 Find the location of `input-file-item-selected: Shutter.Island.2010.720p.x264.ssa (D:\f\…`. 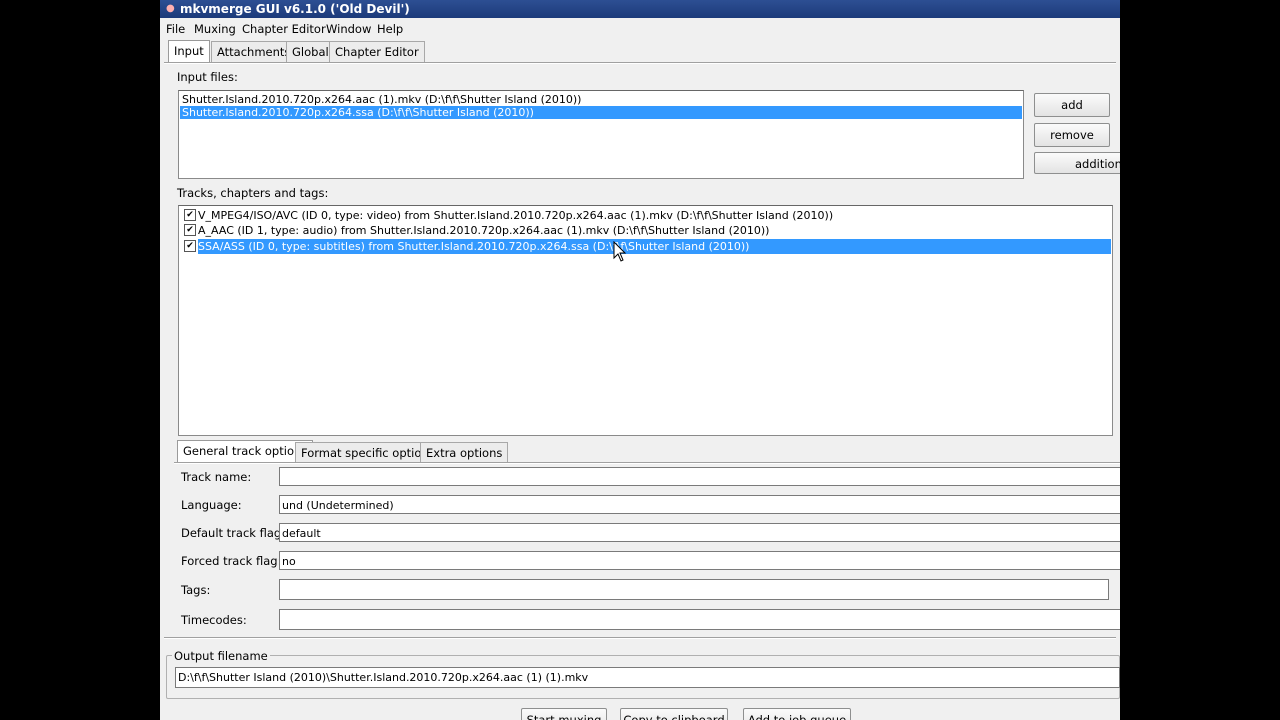

input-file-item-selected: Shutter.Island.2010.720p.x264.ssa (D:\f\… is located at coordinates (601, 112).